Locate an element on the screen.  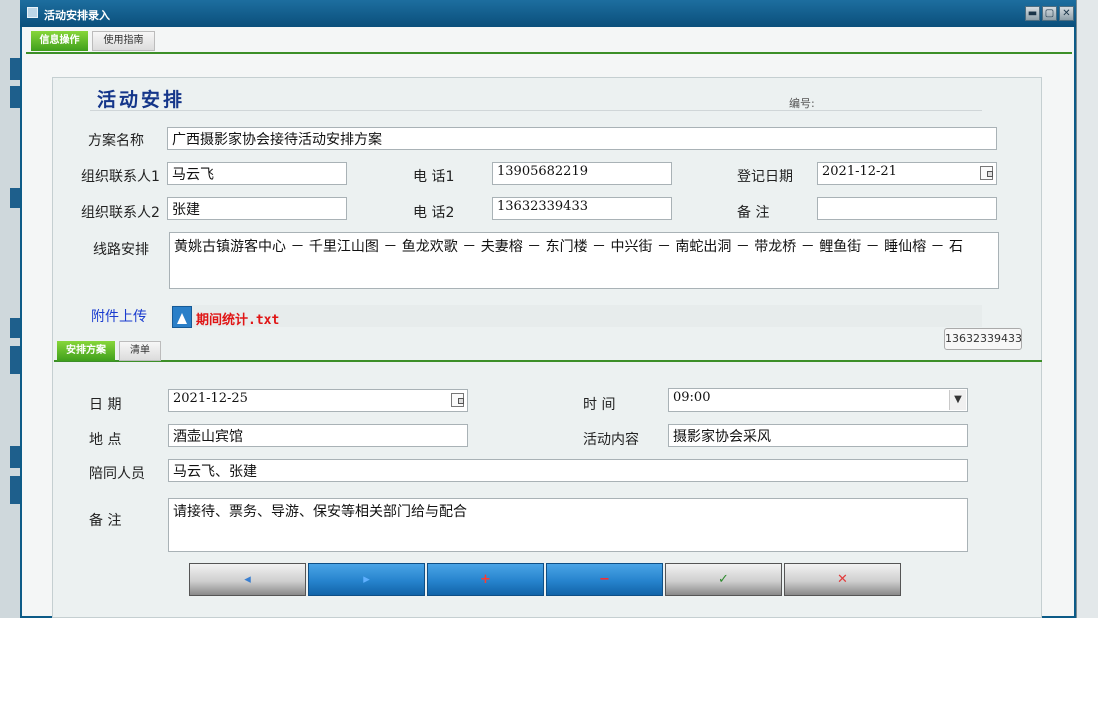
cancel-button: ✕ is located at coordinates (842, 579).